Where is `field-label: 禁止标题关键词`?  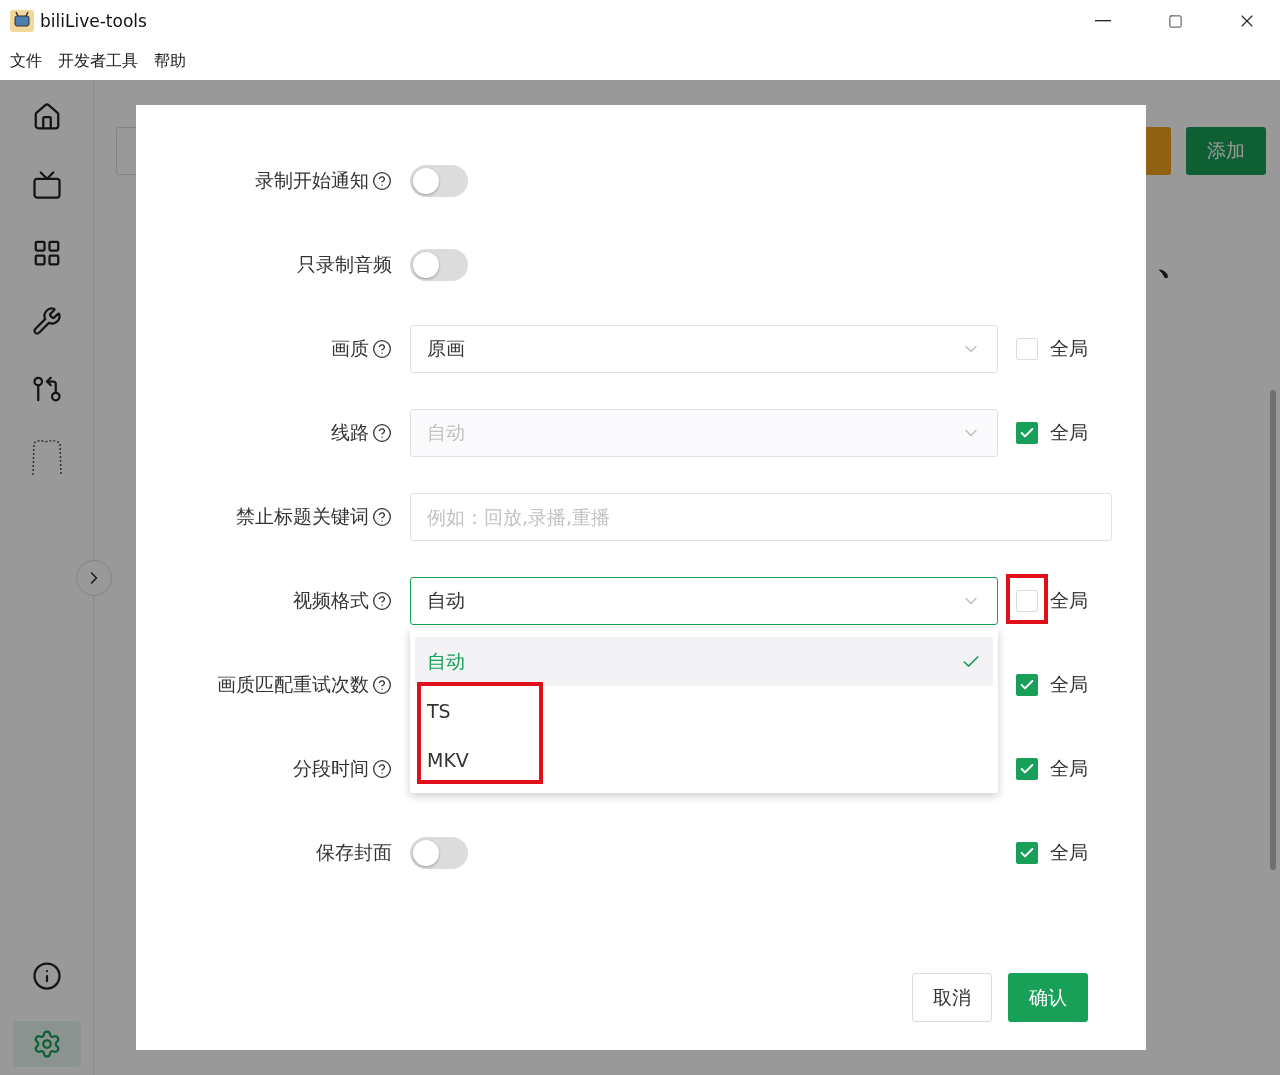
field-label: 禁止标题关键词 is located at coordinates (302, 516).